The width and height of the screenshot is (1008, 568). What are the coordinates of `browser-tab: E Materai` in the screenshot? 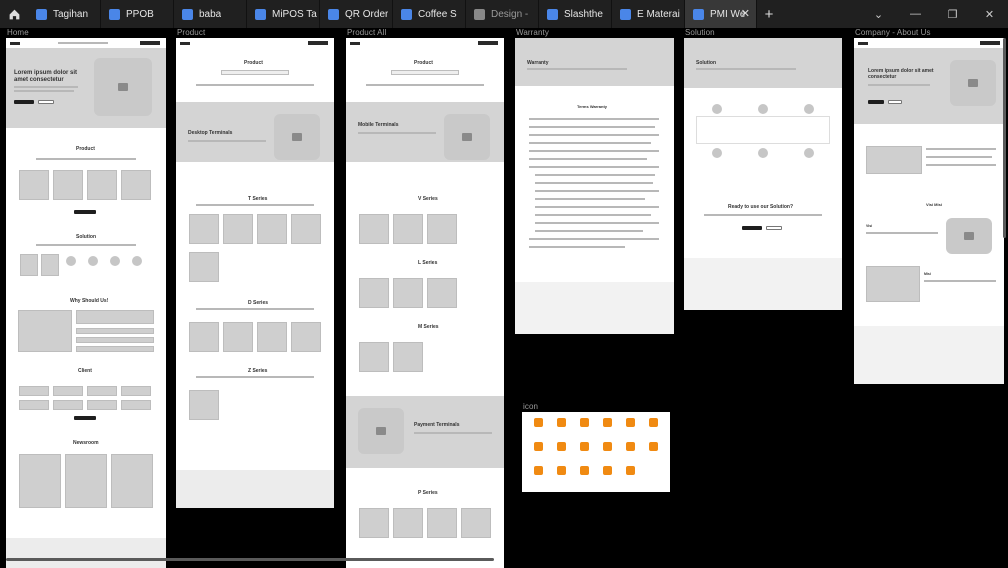 It's located at (648, 14).